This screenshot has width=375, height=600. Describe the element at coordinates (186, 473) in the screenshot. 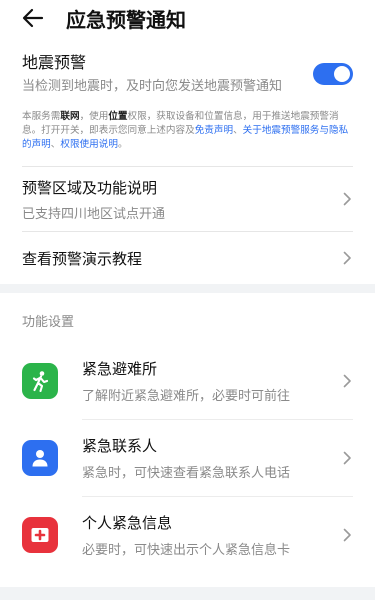

I see `feature-subtitle: 紧急时，可快速查看紧急联系人电话` at that location.